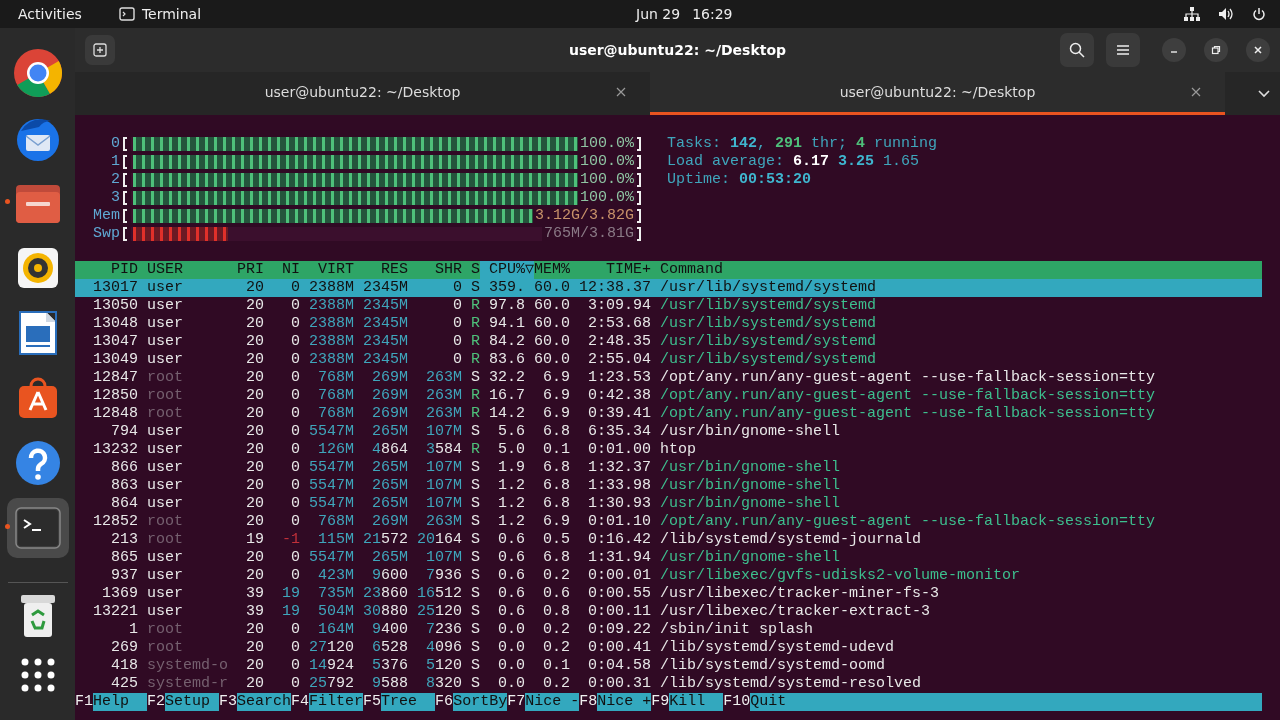  What do you see at coordinates (619, 612) in the screenshot?
I see `time-cell-text: 0:00.11` at bounding box center [619, 612].